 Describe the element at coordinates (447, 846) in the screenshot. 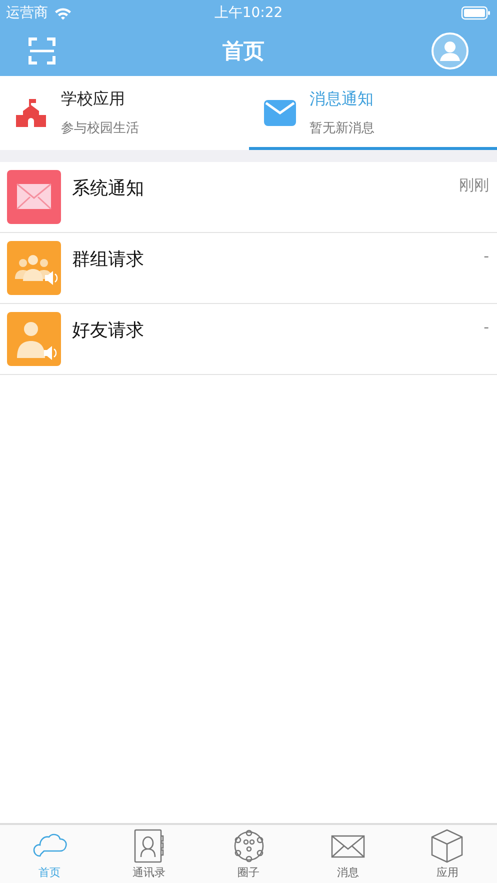

I see `cube-icon` at that location.